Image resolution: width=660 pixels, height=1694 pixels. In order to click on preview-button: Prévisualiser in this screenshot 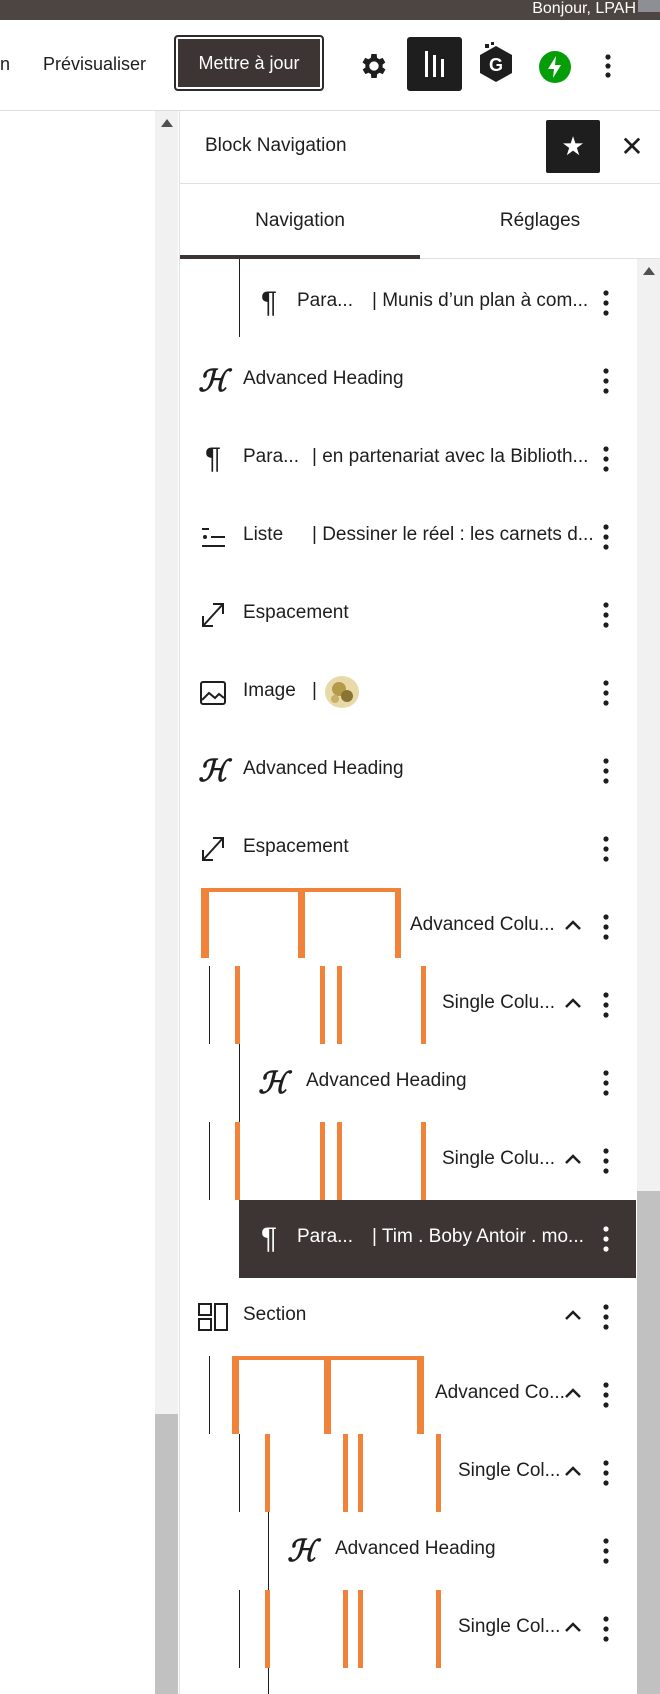, I will do `click(94, 64)`.